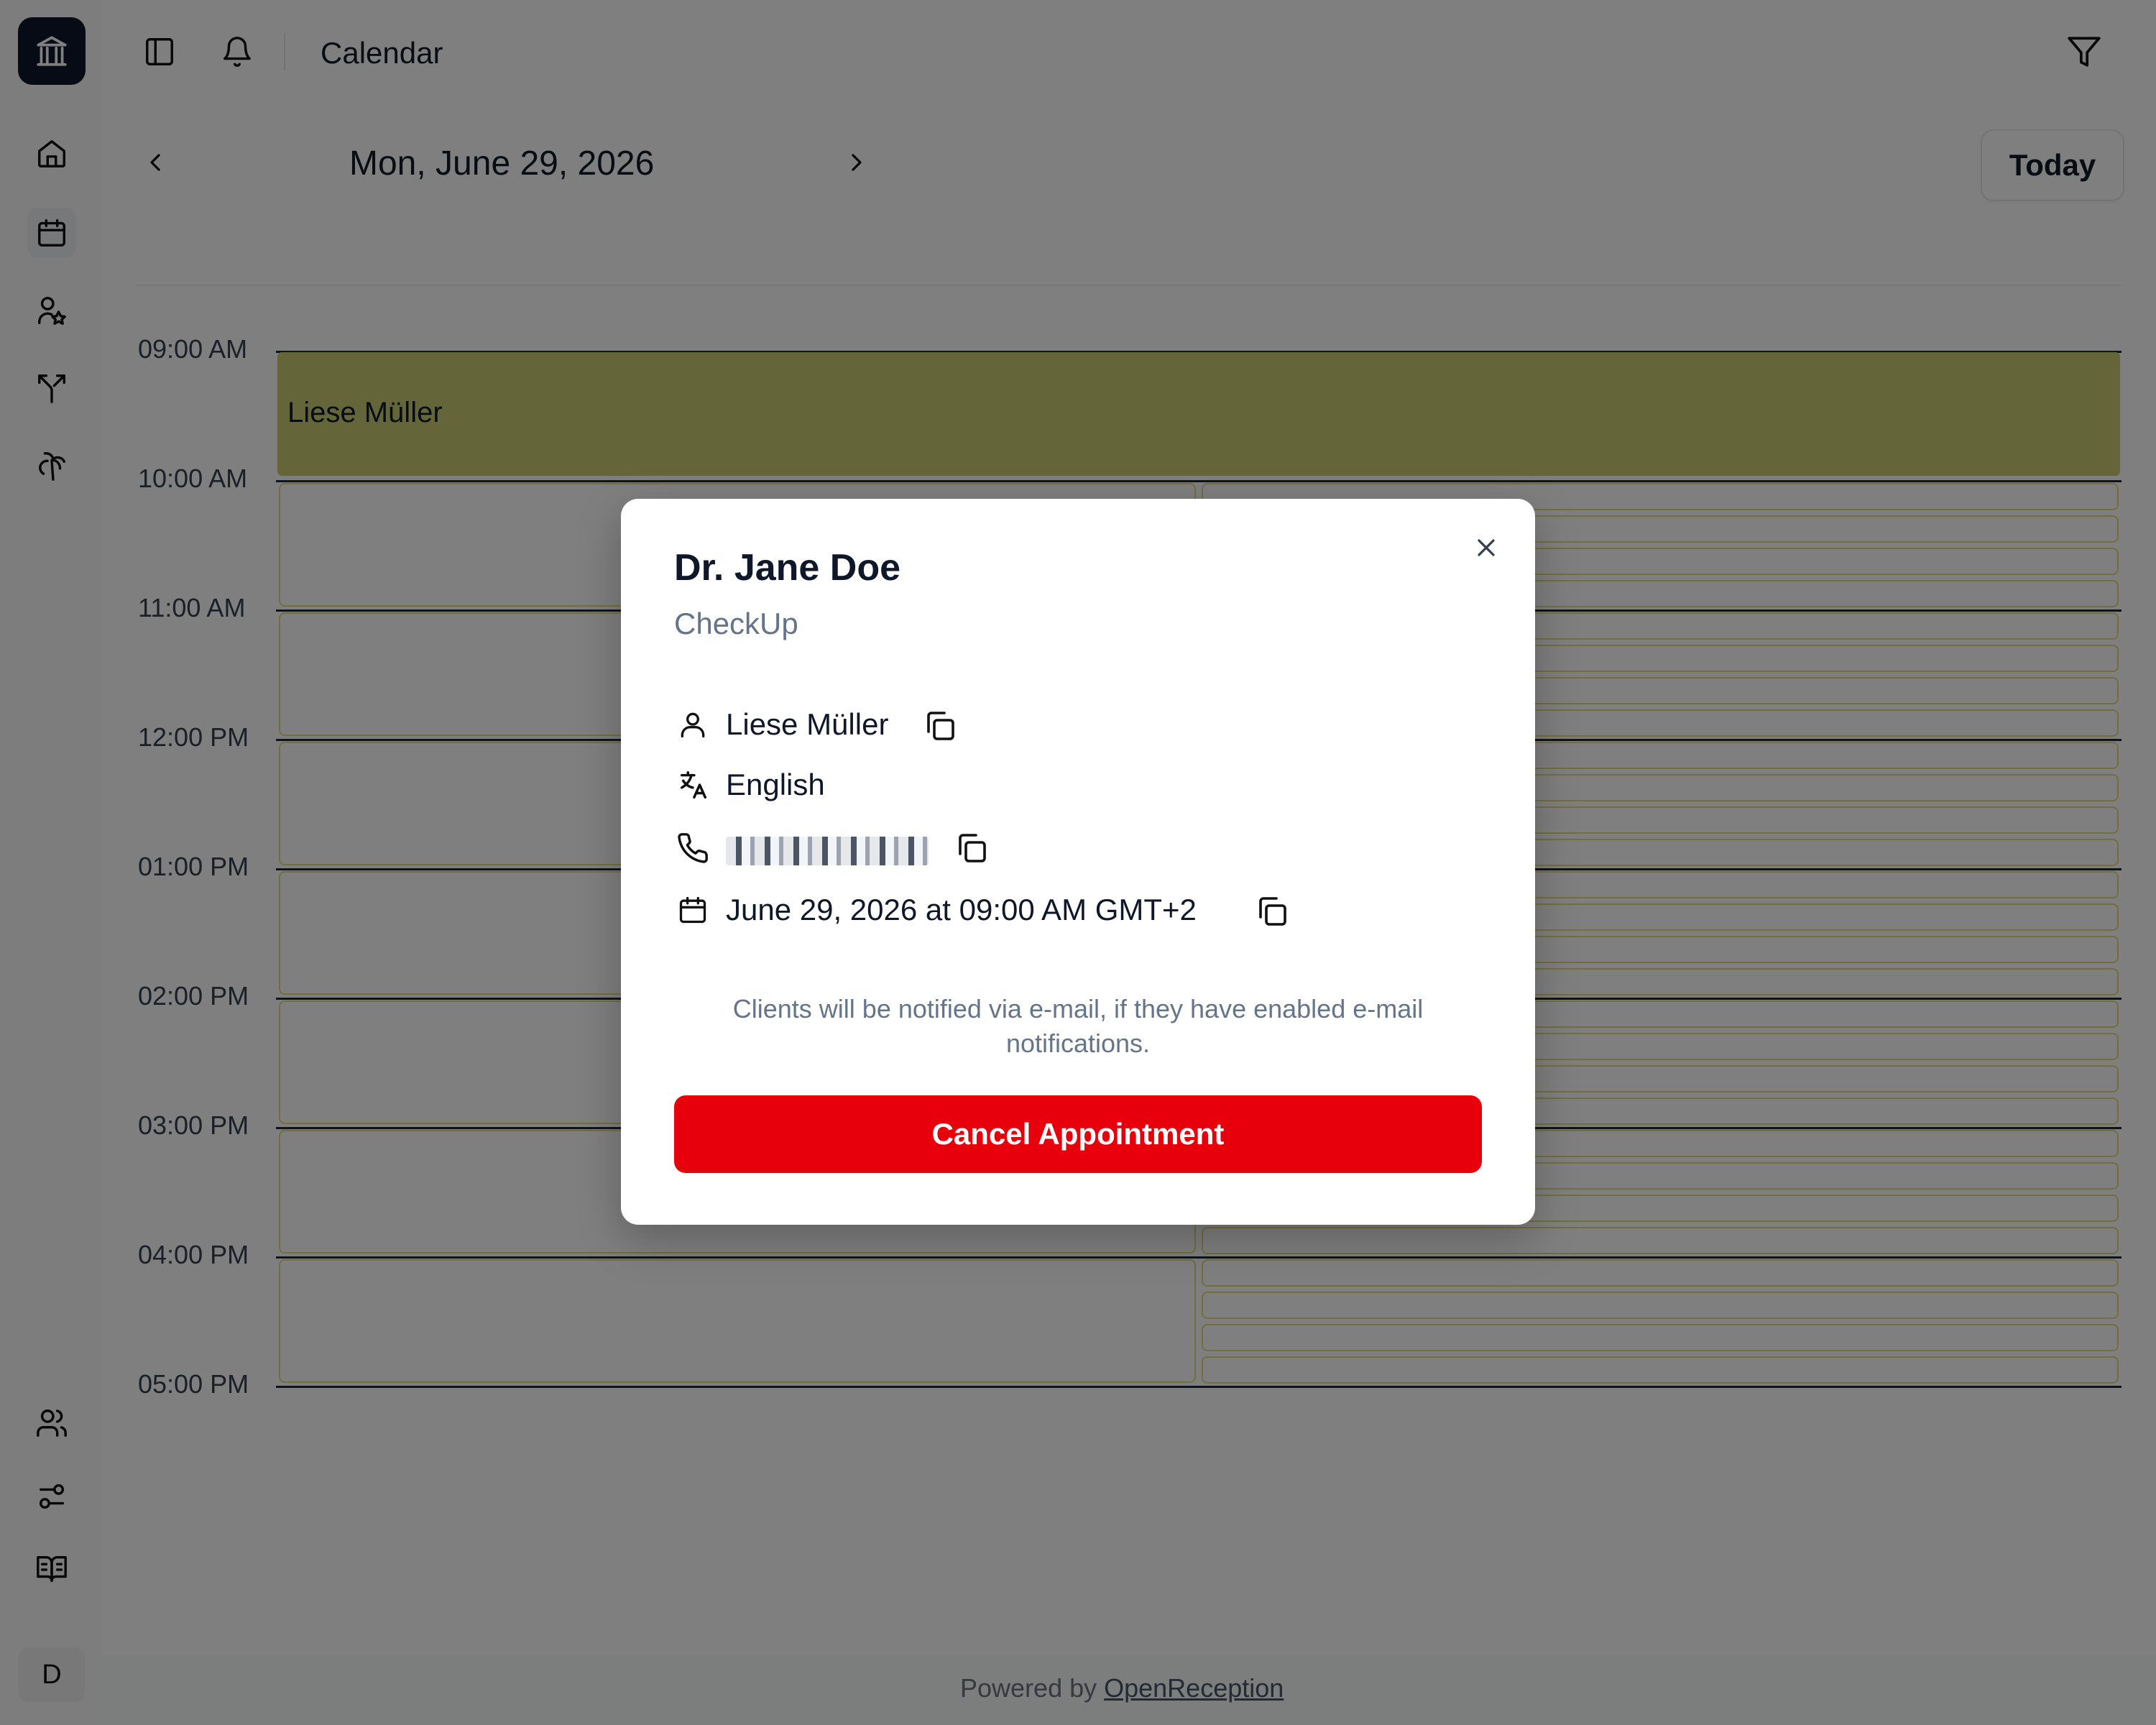 The height and width of the screenshot is (1725, 2156). Describe the element at coordinates (736, 623) in the screenshot. I see `appointment-type: CheckUp` at that location.